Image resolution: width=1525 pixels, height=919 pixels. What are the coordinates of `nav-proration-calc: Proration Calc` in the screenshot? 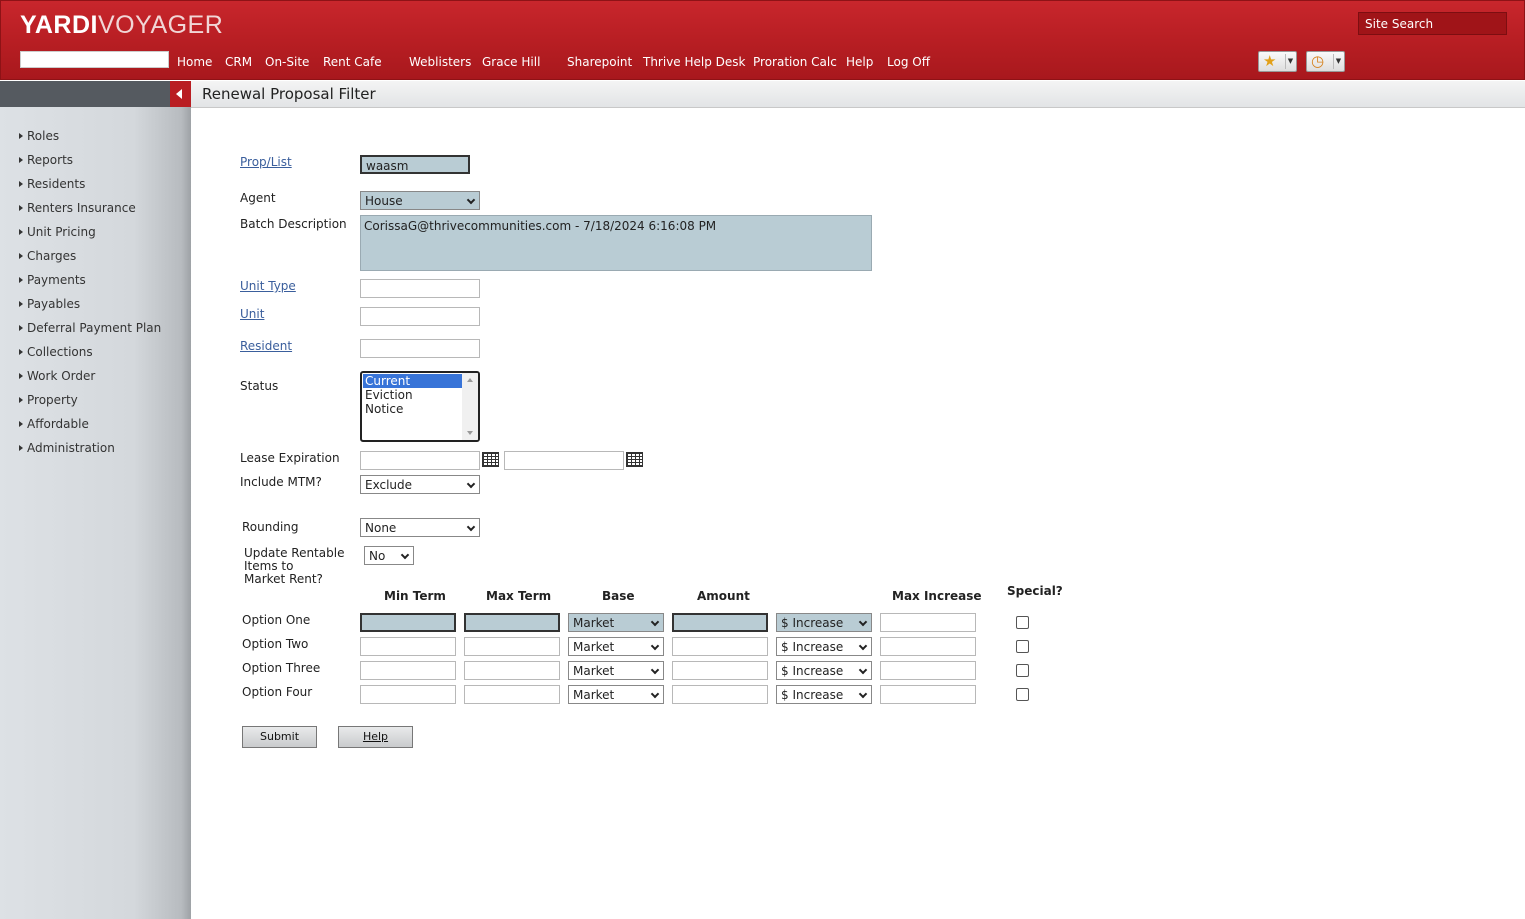 It's located at (795, 62).